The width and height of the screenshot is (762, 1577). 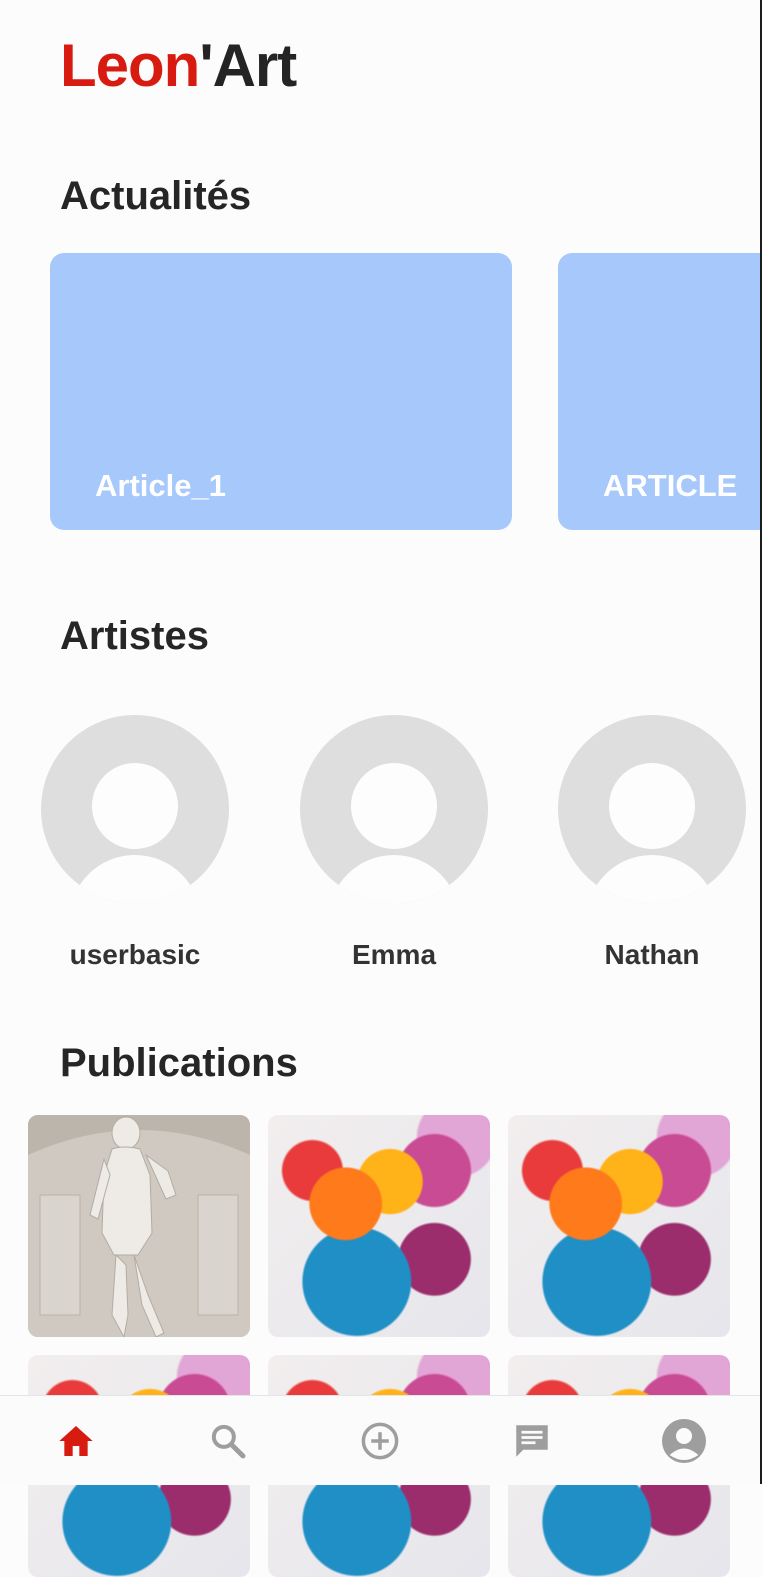 I want to click on artist-name: Nathan, so click(x=652, y=954).